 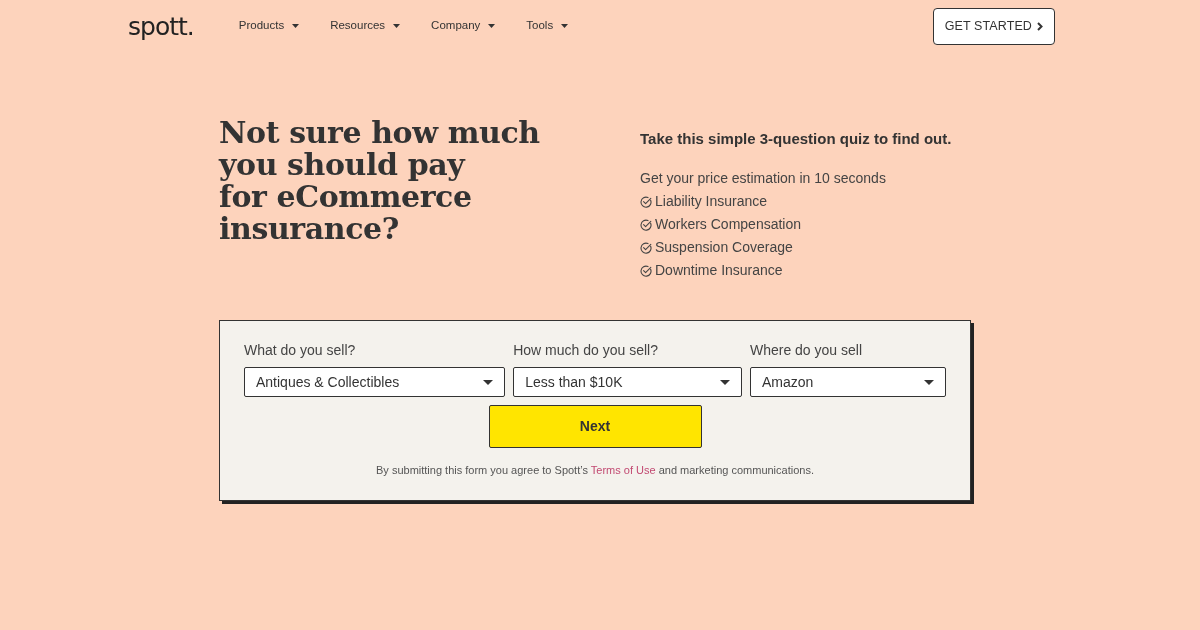 I want to click on nav-menu-link: Products, so click(x=269, y=26).